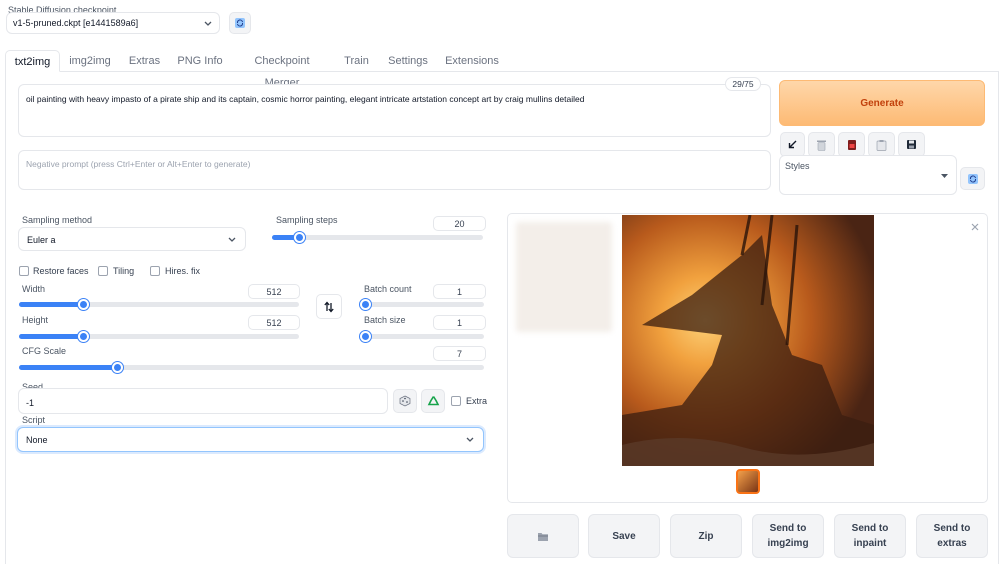 Image resolution: width=1000 pixels, height=564 pixels. Describe the element at coordinates (57, 220) in the screenshot. I see `sampling-method-label: Sampling method` at that location.